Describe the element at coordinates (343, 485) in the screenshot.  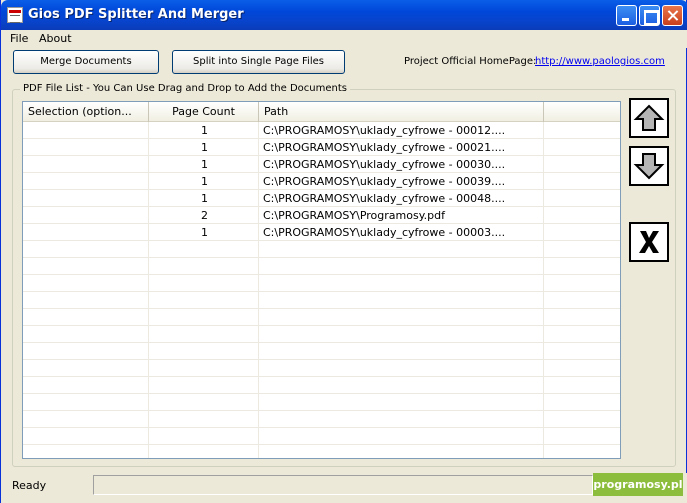
I see `status-panel` at that location.